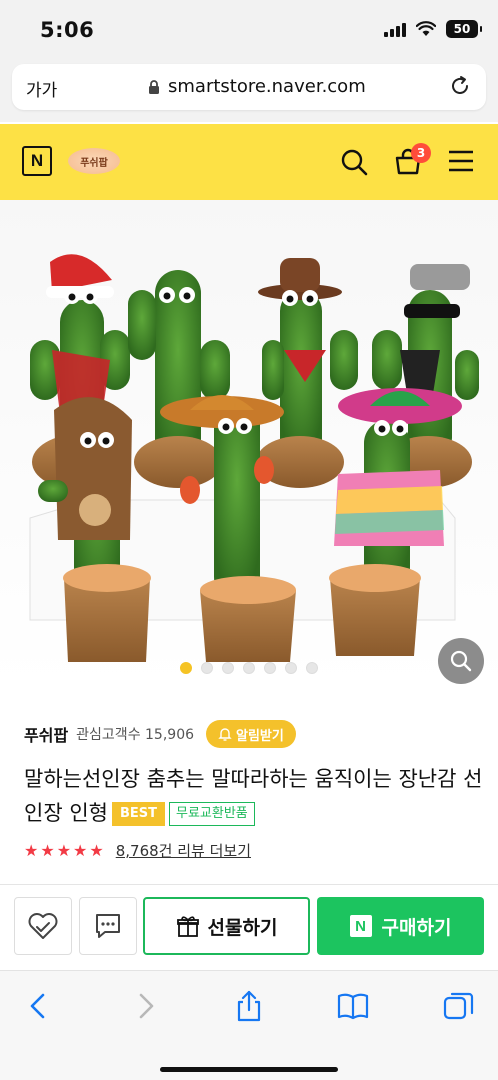 The height and width of the screenshot is (1080, 498). I want to click on rating-row: ★ ★ ★ ★ ★ 8,768건 리뷰 더보기, so click(137, 850).